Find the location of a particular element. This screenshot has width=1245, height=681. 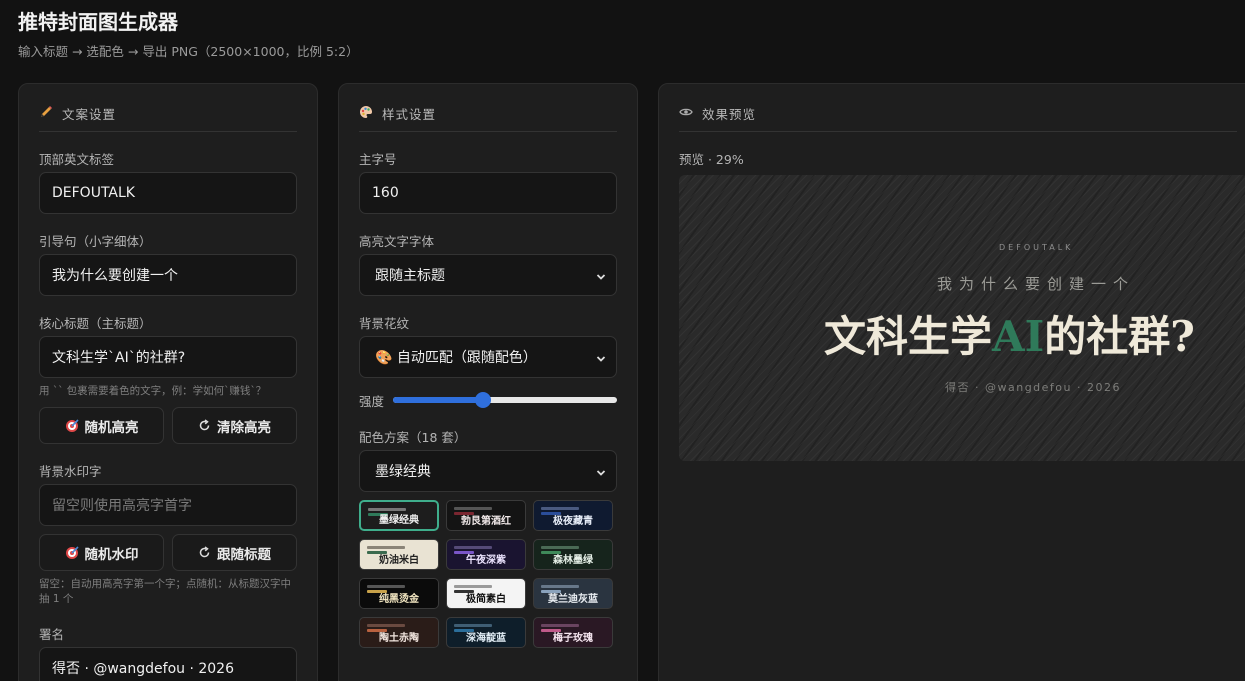

random-highlight-button: 随机高亮 is located at coordinates (101, 425).